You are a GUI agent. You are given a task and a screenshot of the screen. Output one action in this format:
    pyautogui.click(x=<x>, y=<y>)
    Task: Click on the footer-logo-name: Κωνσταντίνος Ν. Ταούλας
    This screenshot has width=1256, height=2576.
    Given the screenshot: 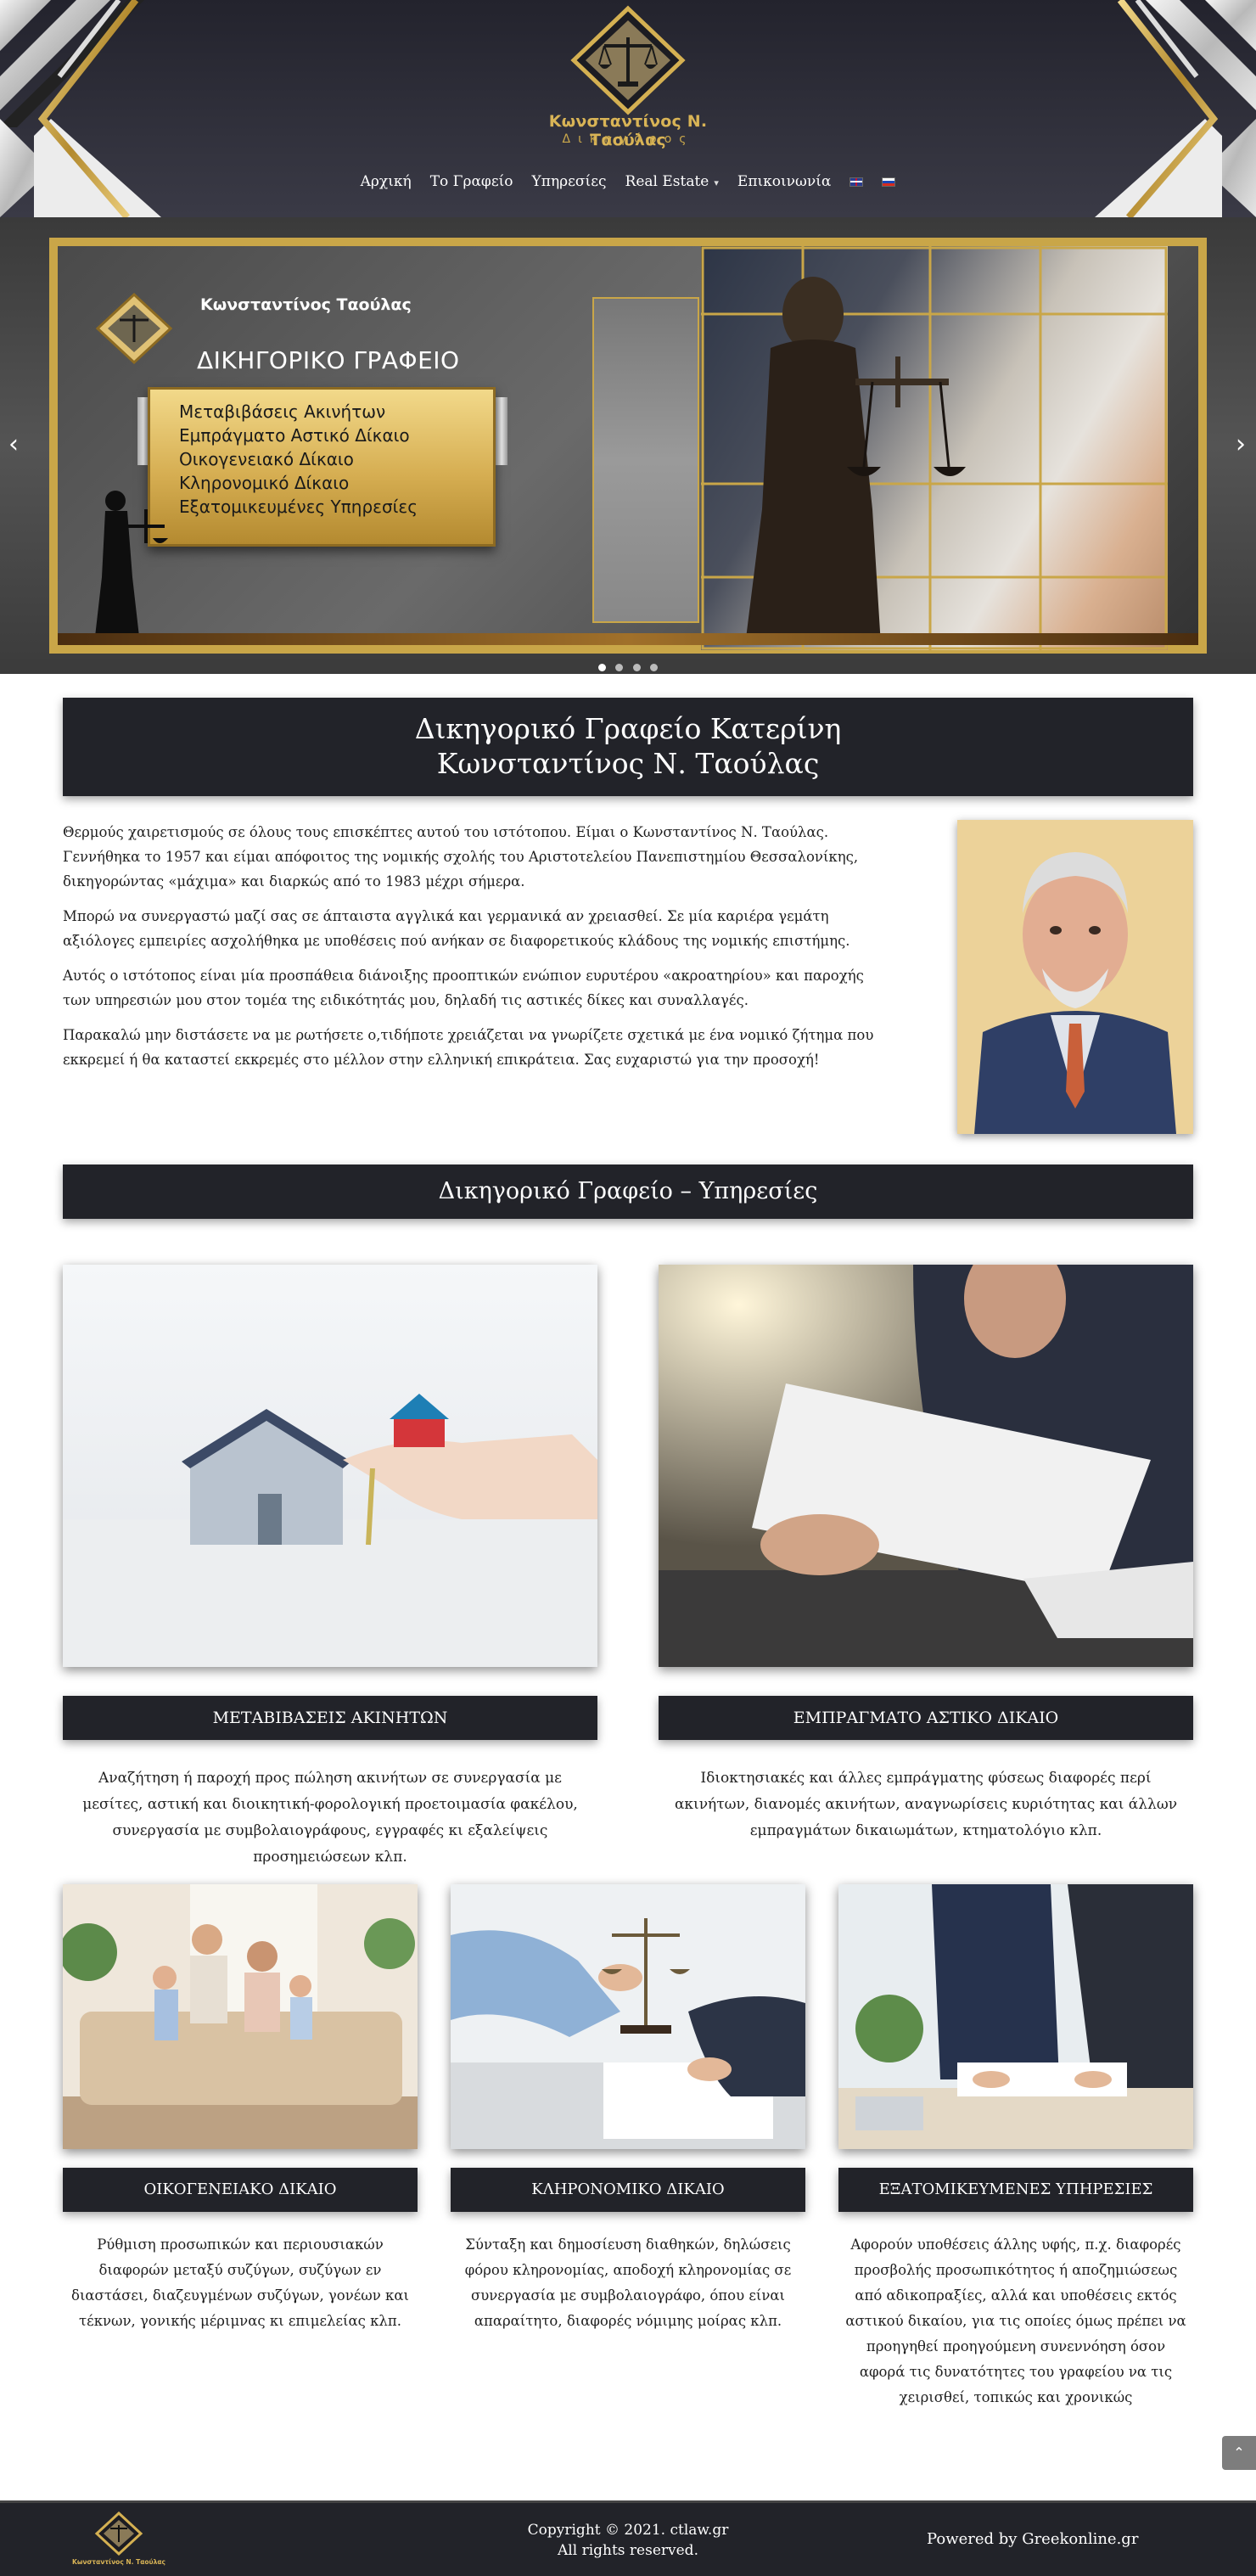 What is the action you would take?
    pyautogui.click(x=118, y=2562)
    